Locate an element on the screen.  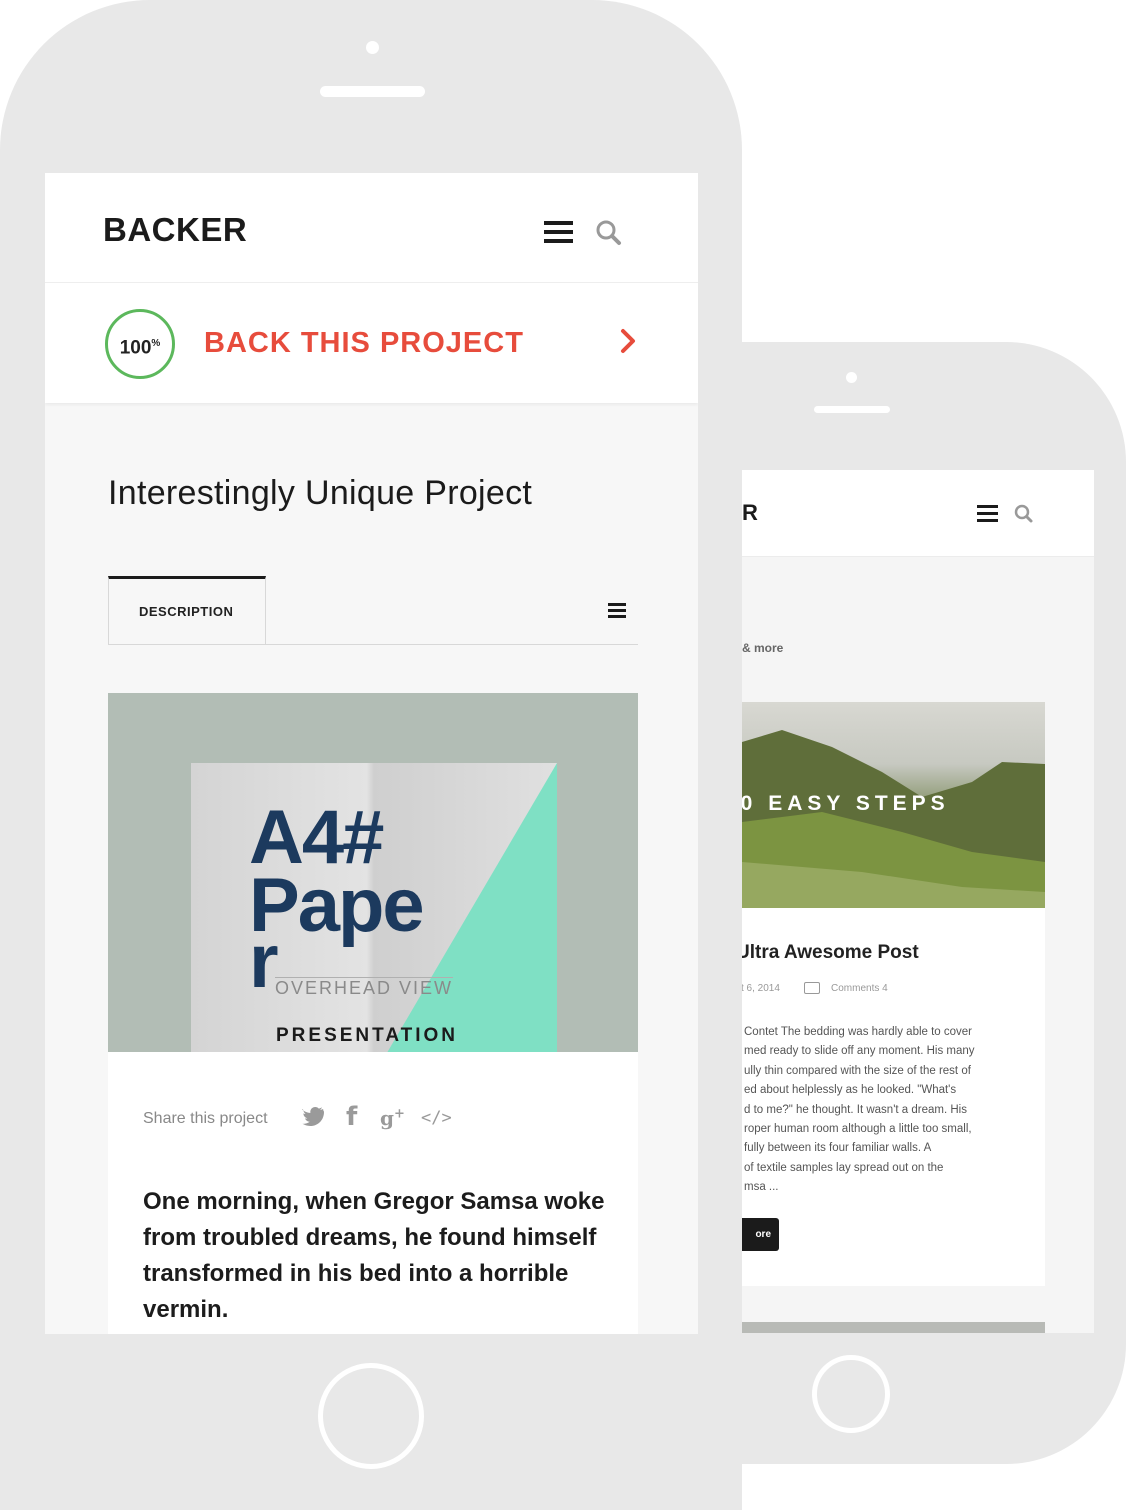
front-hamburger-icon is located at coordinates (558, 232).